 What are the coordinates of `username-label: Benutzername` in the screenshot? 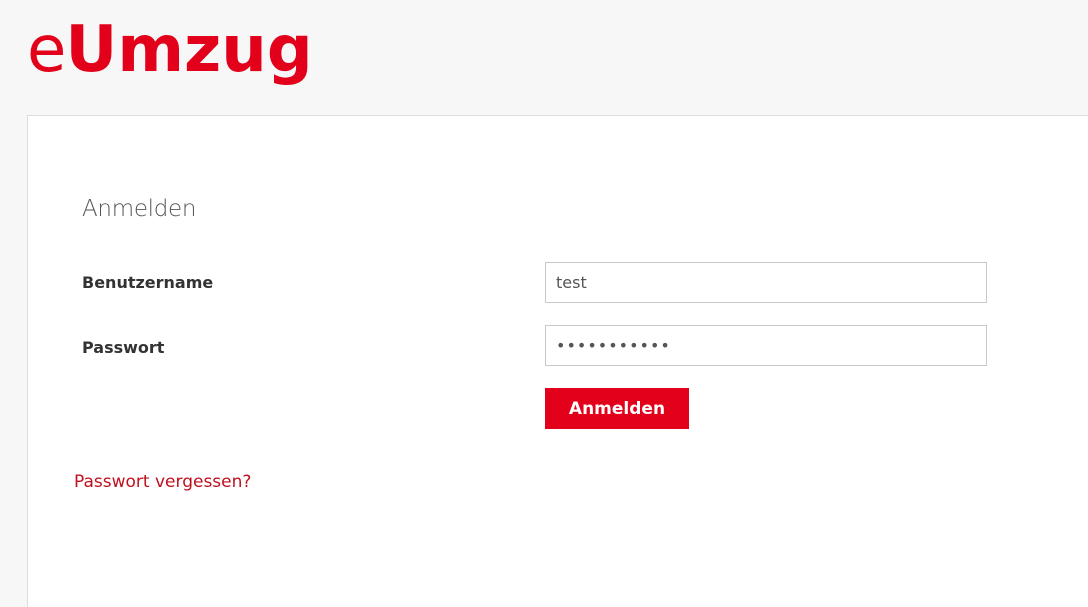 It's located at (148, 282).